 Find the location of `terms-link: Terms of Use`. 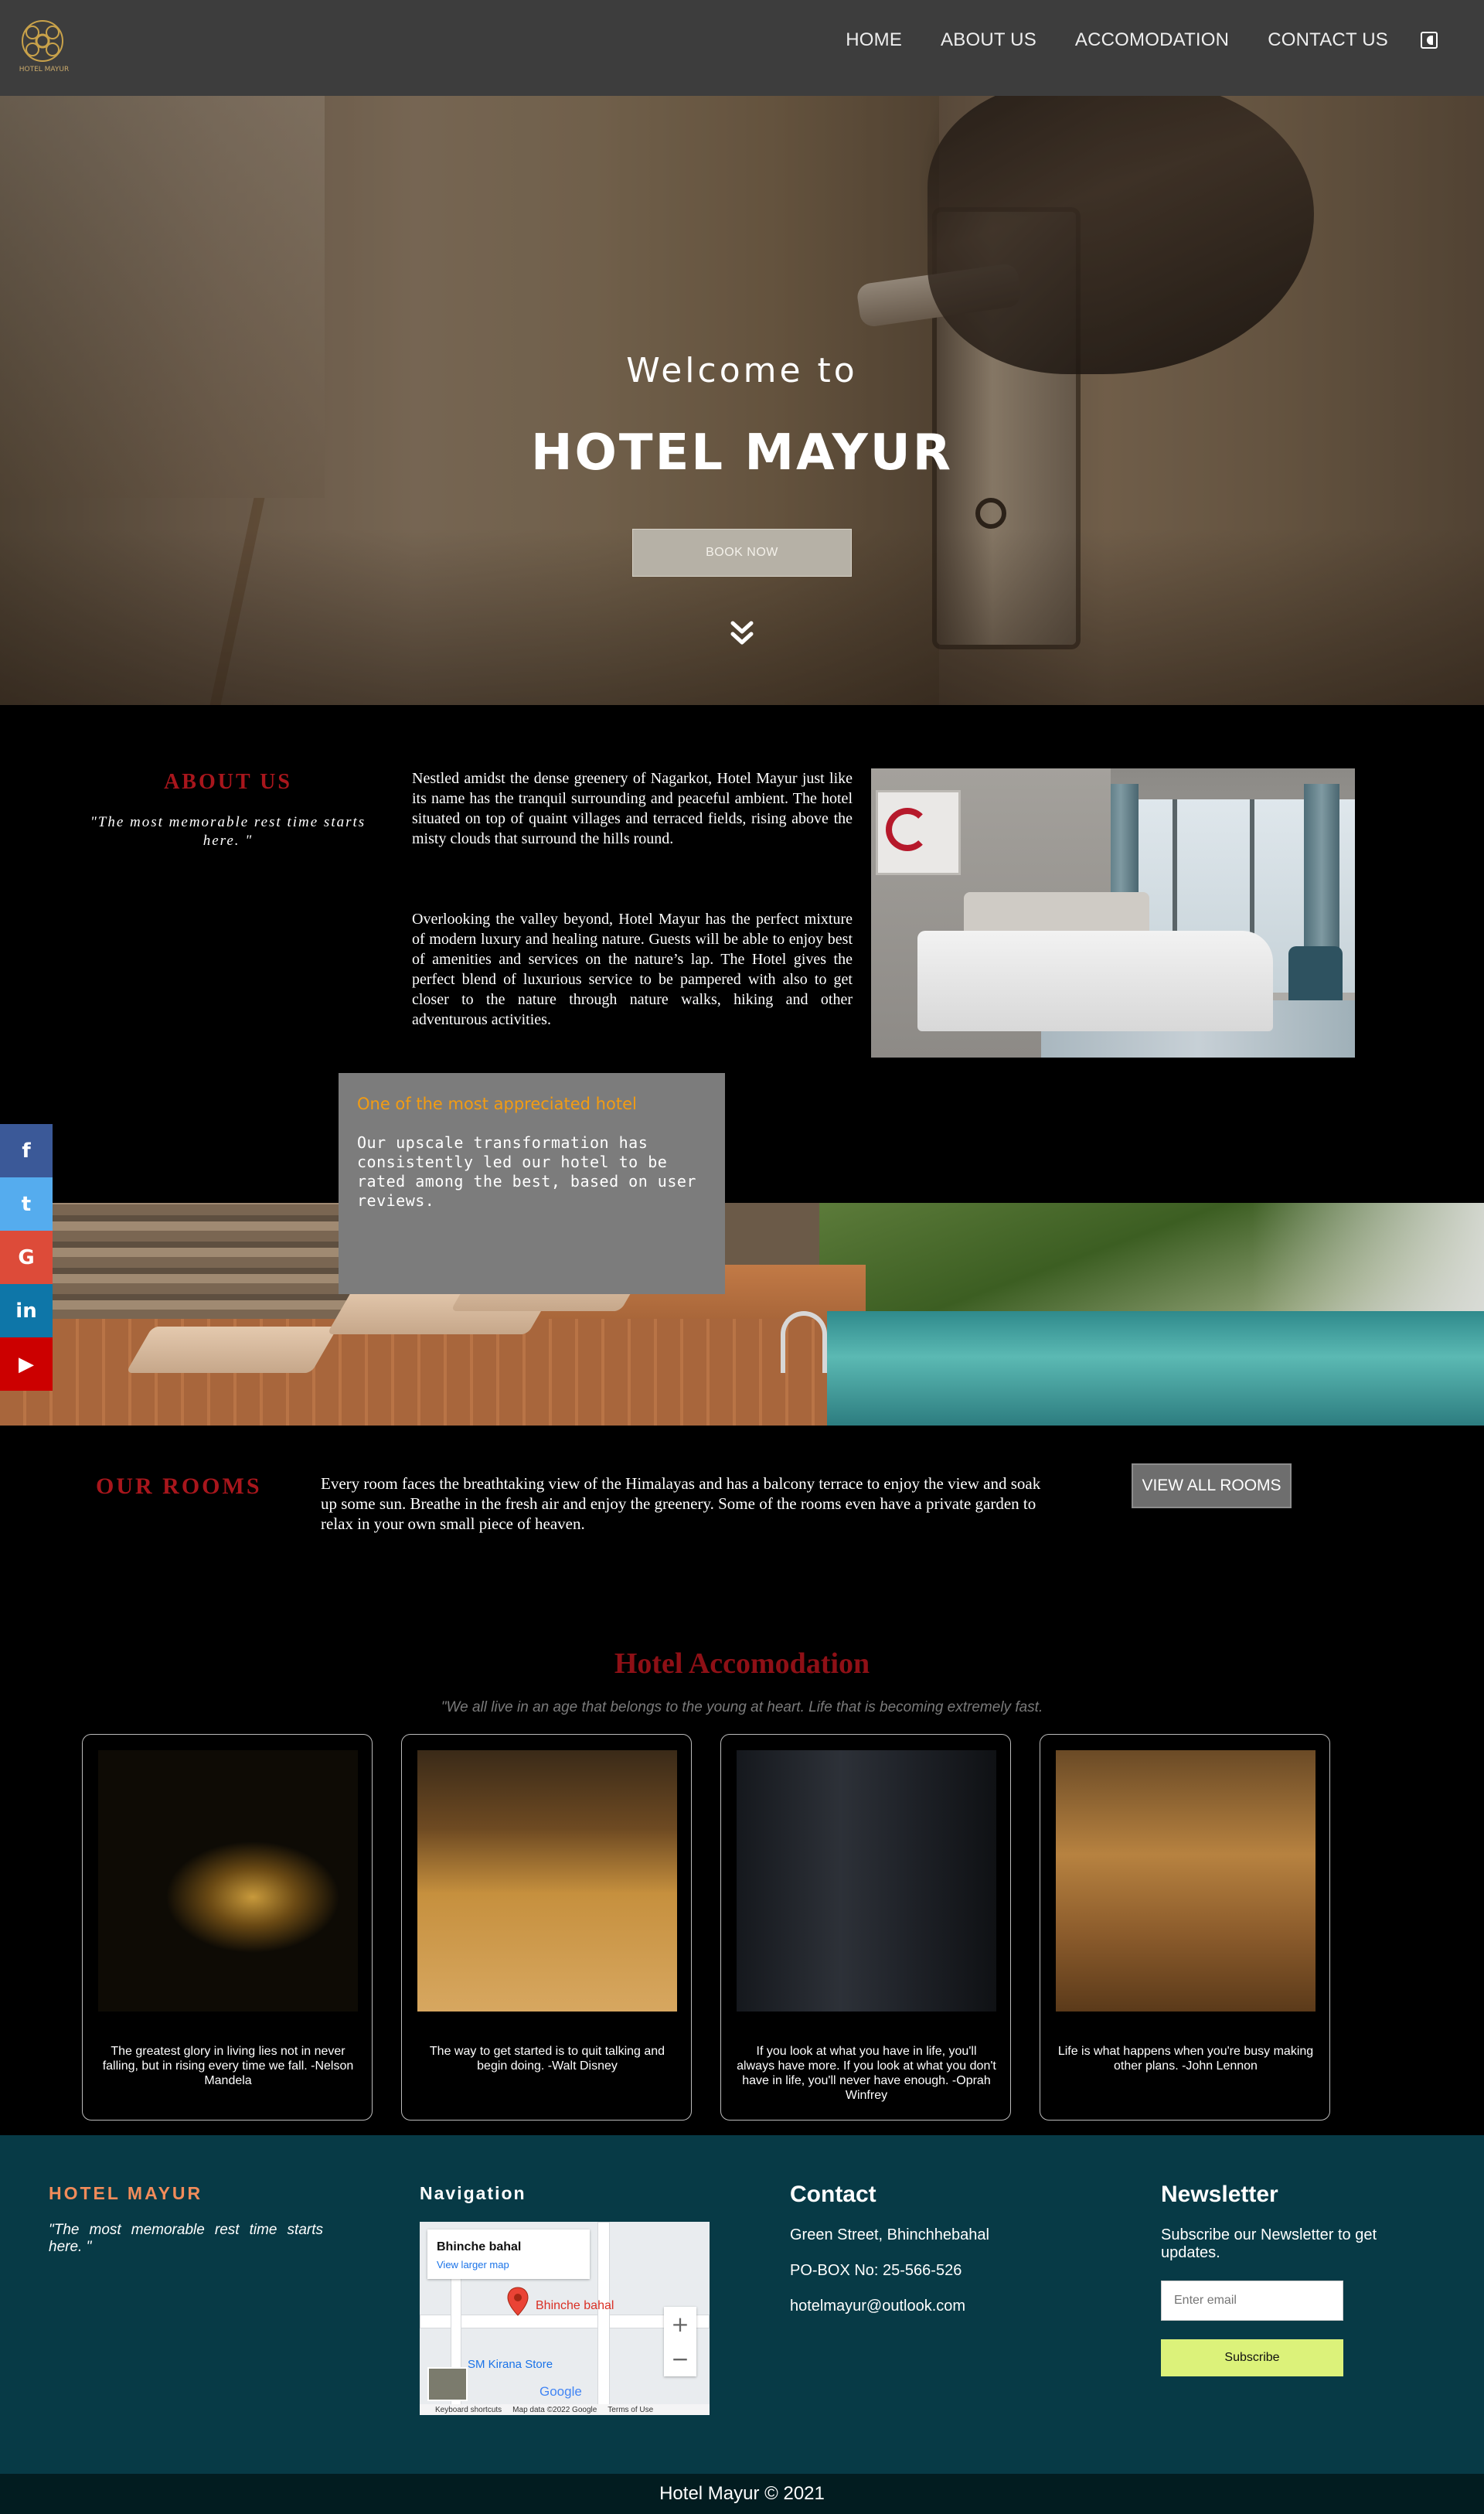

terms-link: Terms of Use is located at coordinates (630, 2410).